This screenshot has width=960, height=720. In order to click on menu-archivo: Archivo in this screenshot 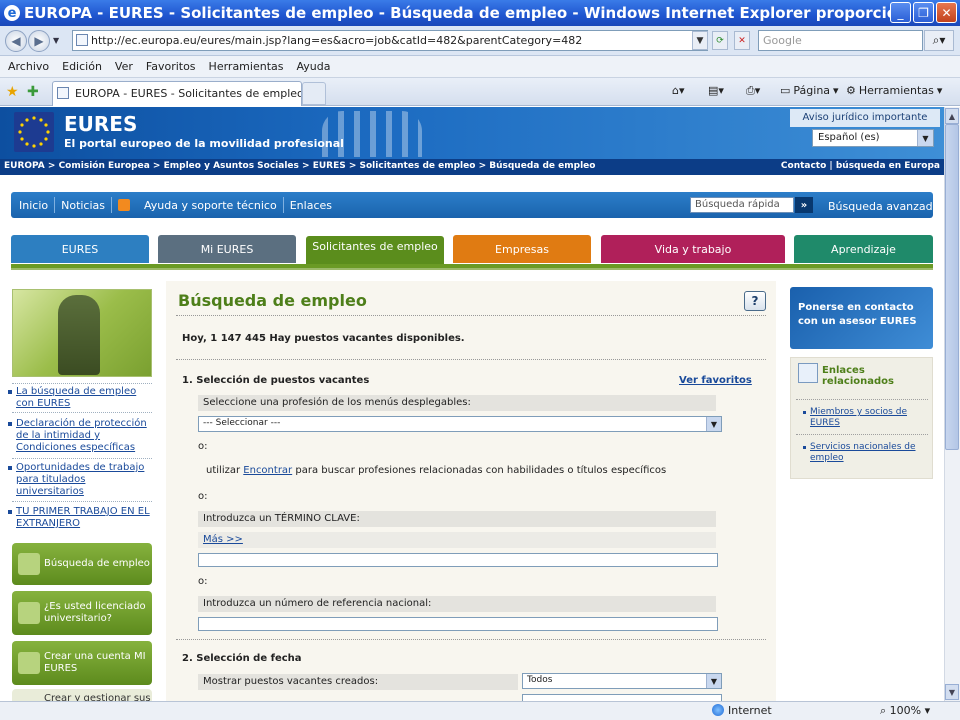, I will do `click(28, 66)`.